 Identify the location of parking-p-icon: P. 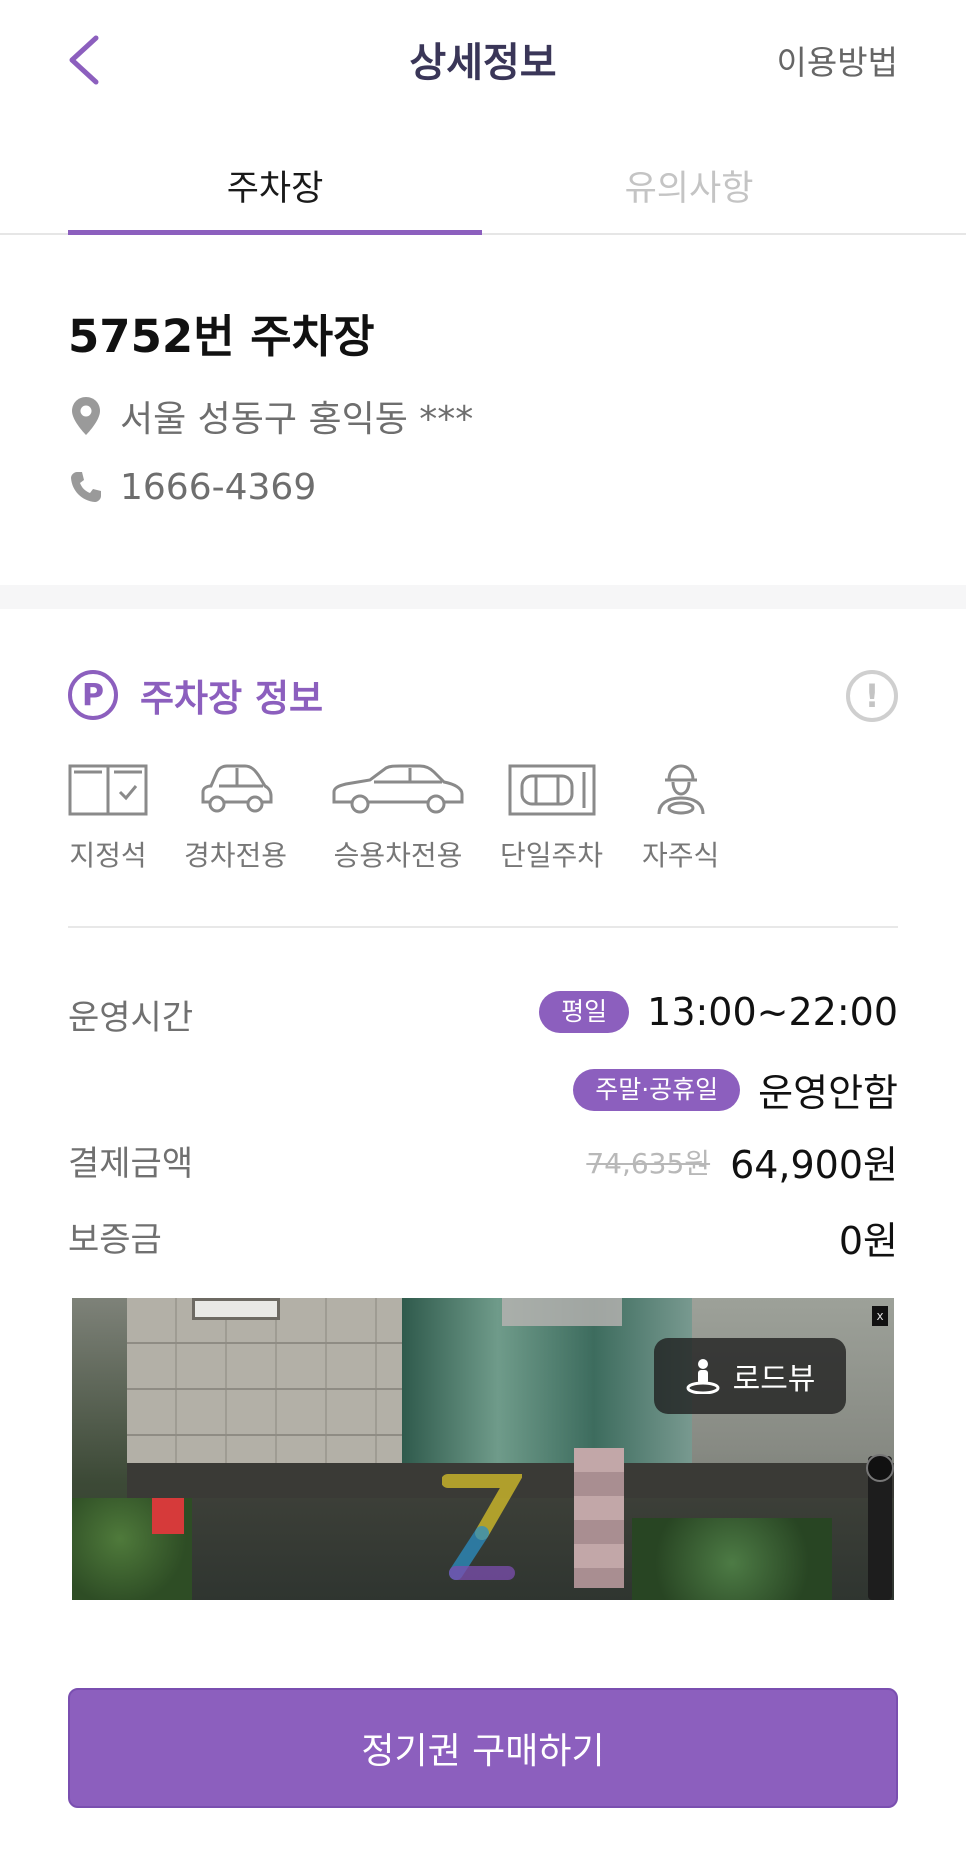
(93, 695).